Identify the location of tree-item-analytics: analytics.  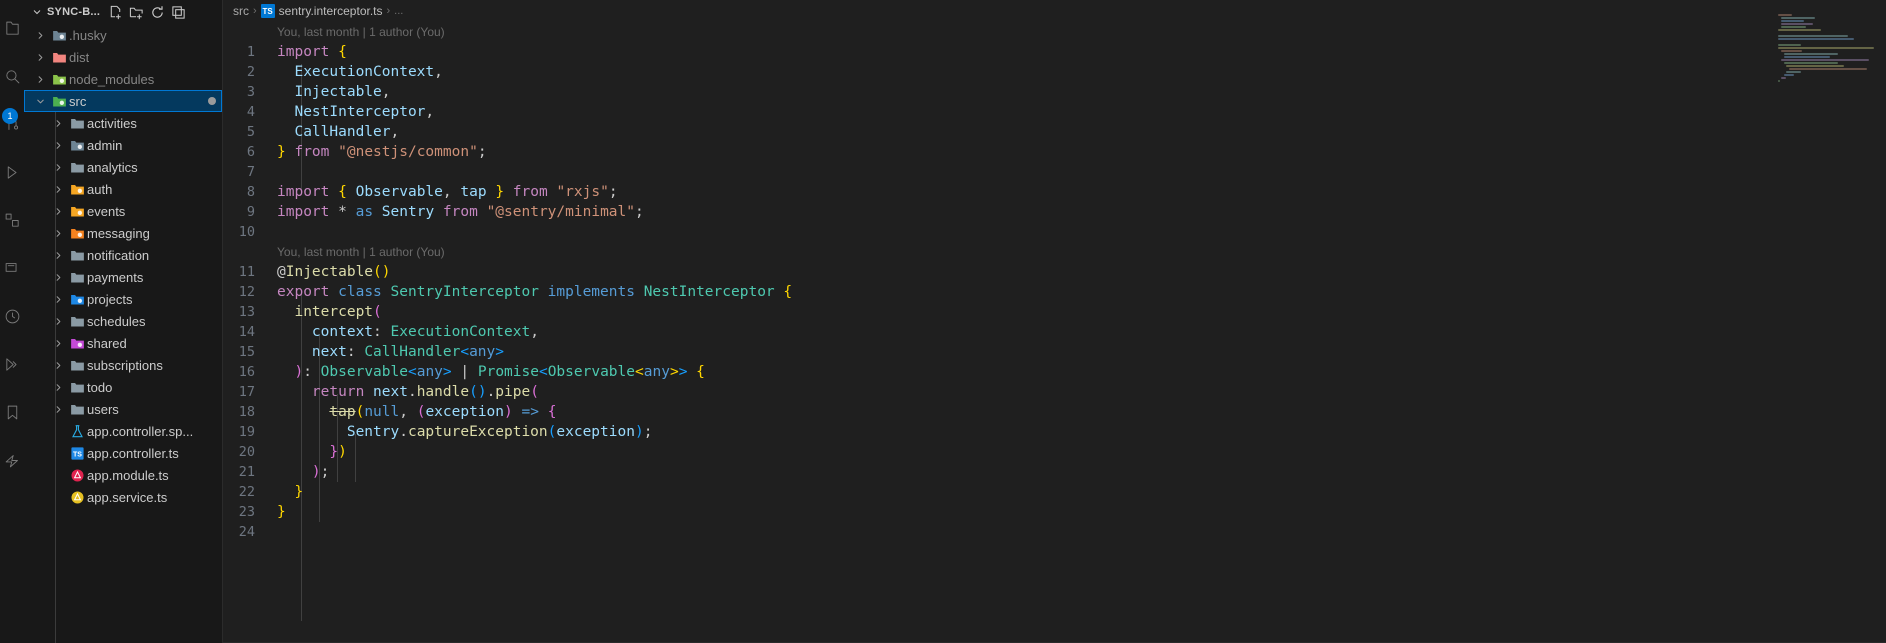
(123, 167).